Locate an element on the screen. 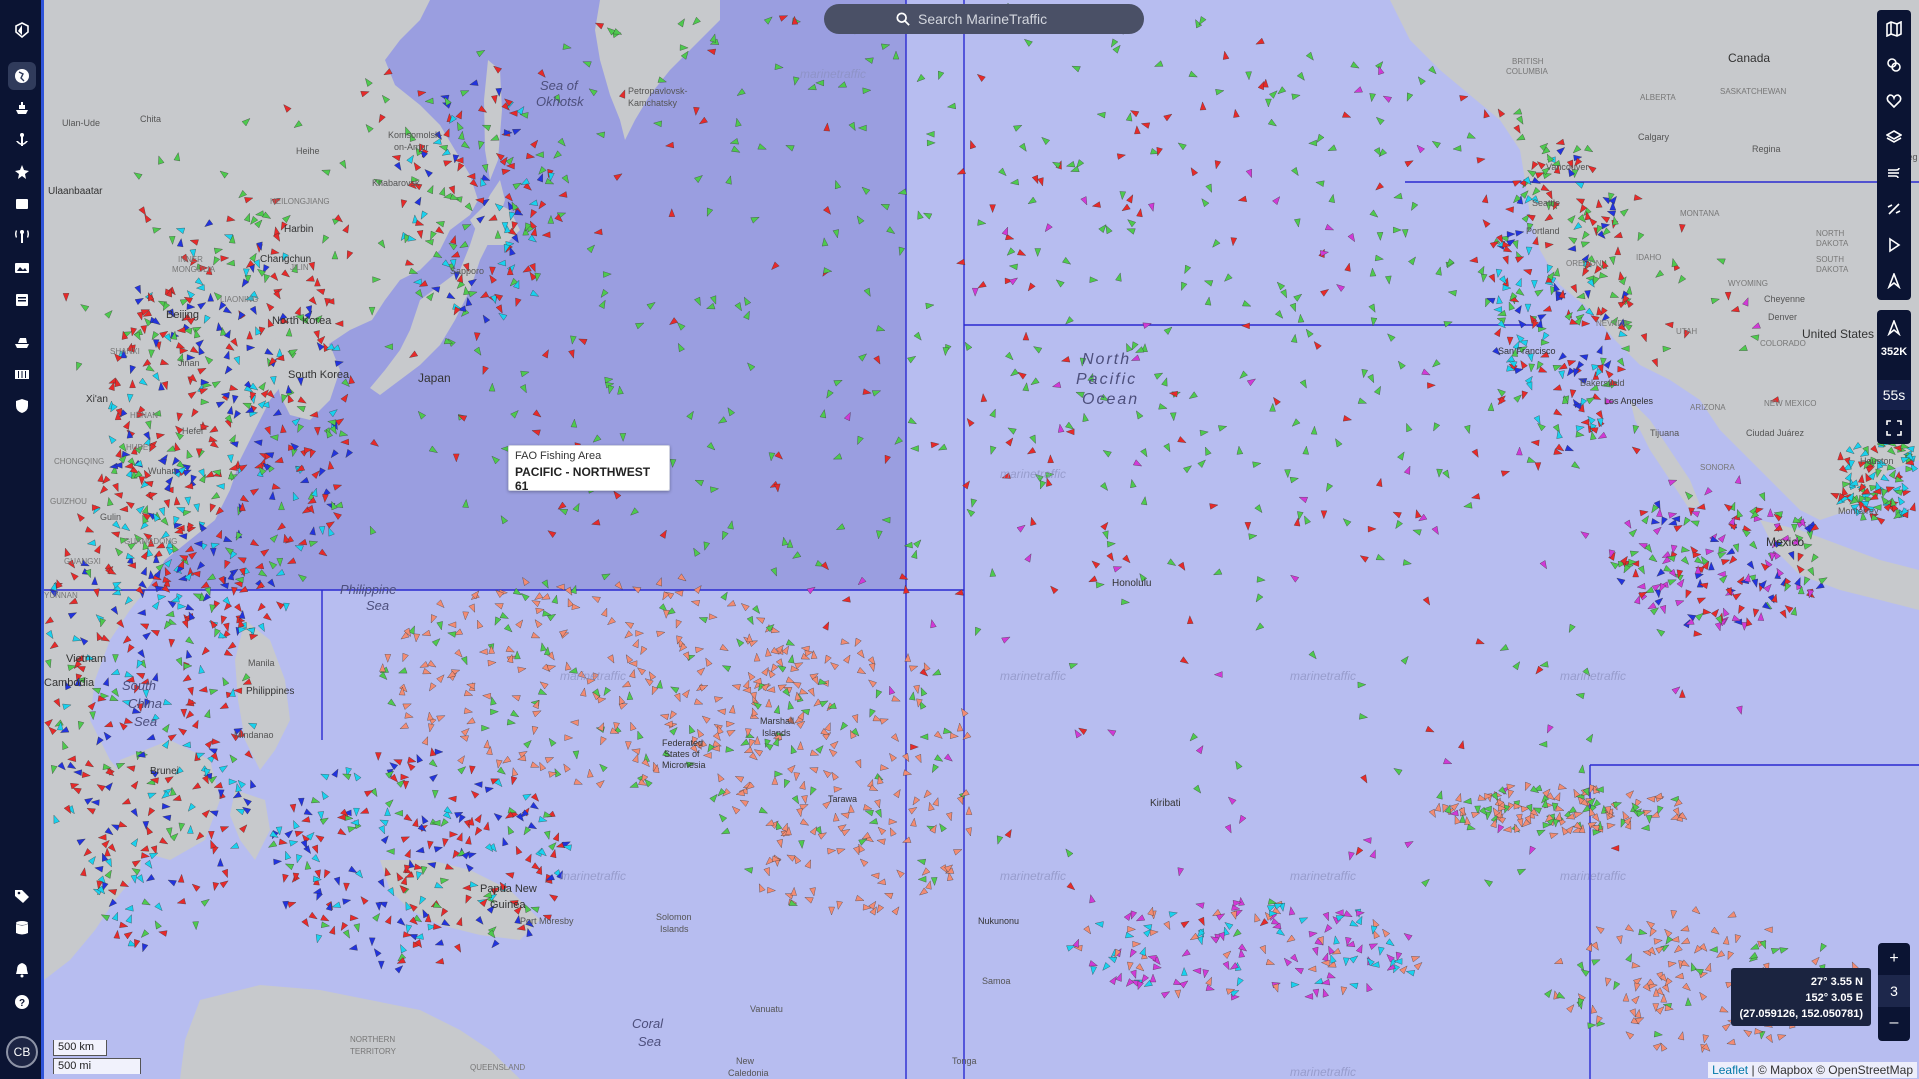 This screenshot has width=1919, height=1079. label-guangdong: GUANGDONG is located at coordinates (150, 541).